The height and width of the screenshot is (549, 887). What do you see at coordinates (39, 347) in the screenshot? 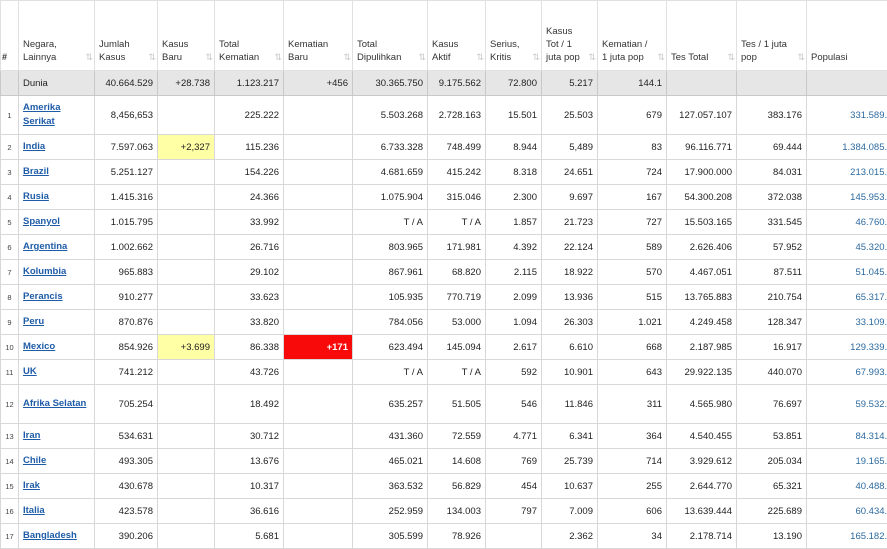
I see `country-link: Mexico` at bounding box center [39, 347].